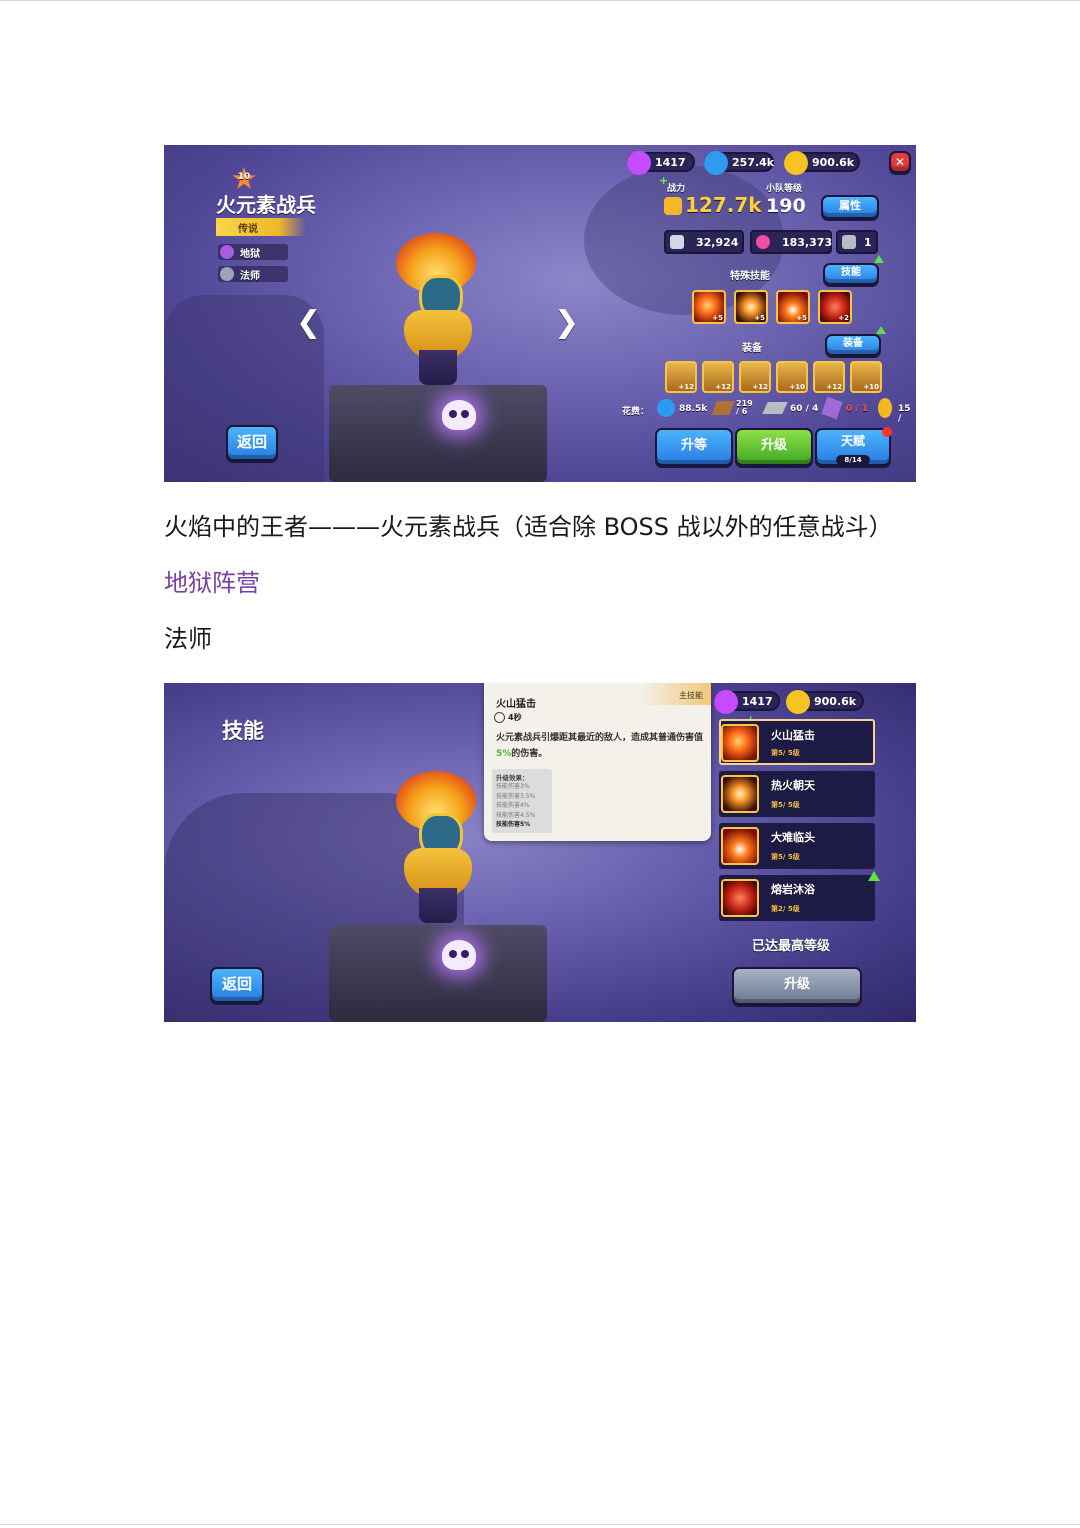 This screenshot has width=1080, height=1528. What do you see at coordinates (499, 717) in the screenshot?
I see `clock-icon` at bounding box center [499, 717].